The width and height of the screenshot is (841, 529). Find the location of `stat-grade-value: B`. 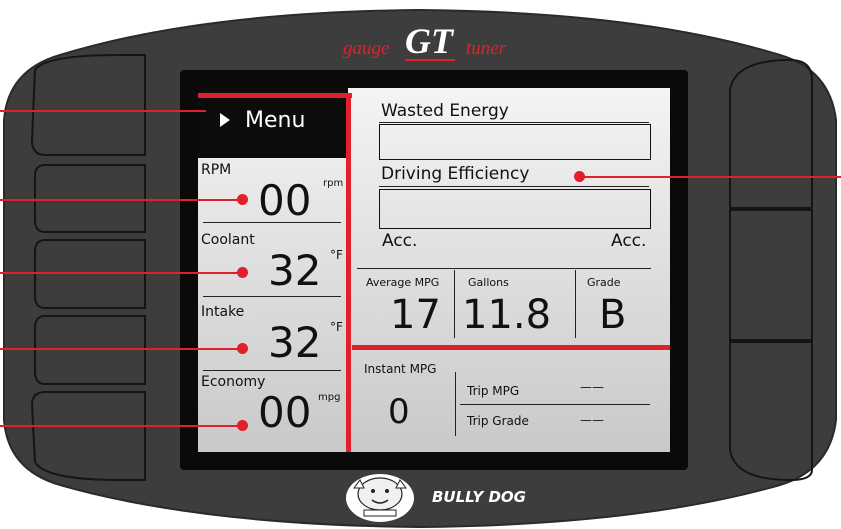

stat-grade-value: B is located at coordinates (613, 315).